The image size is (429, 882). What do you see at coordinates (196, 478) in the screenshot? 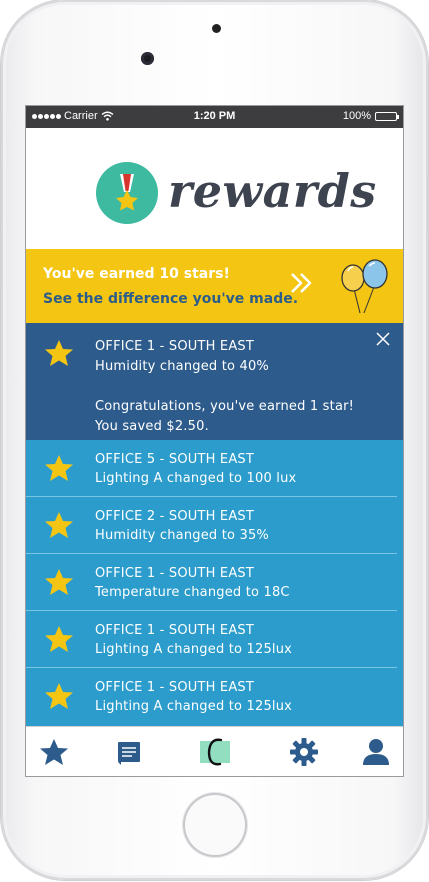
I see `notification-change: Lighting A changed to 100 lux` at bounding box center [196, 478].